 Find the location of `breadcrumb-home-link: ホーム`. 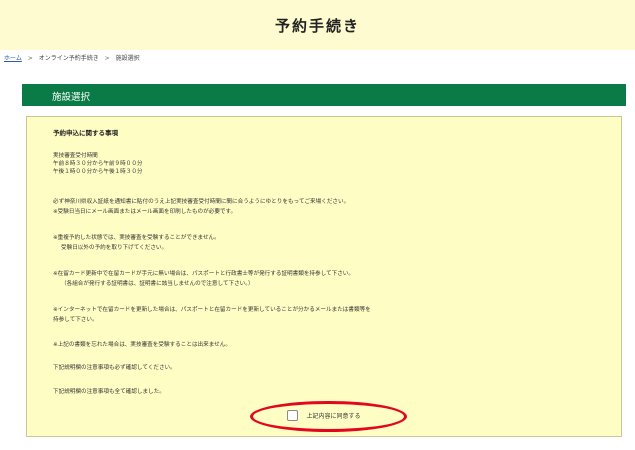

breadcrumb-home-link: ホーム is located at coordinates (13, 58).